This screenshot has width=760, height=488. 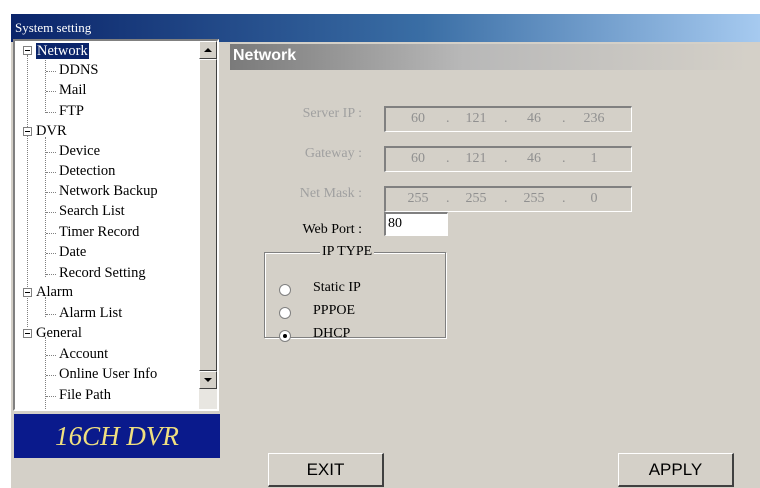 What do you see at coordinates (418, 198) in the screenshot?
I see `net-mask-octet-1: 255` at bounding box center [418, 198].